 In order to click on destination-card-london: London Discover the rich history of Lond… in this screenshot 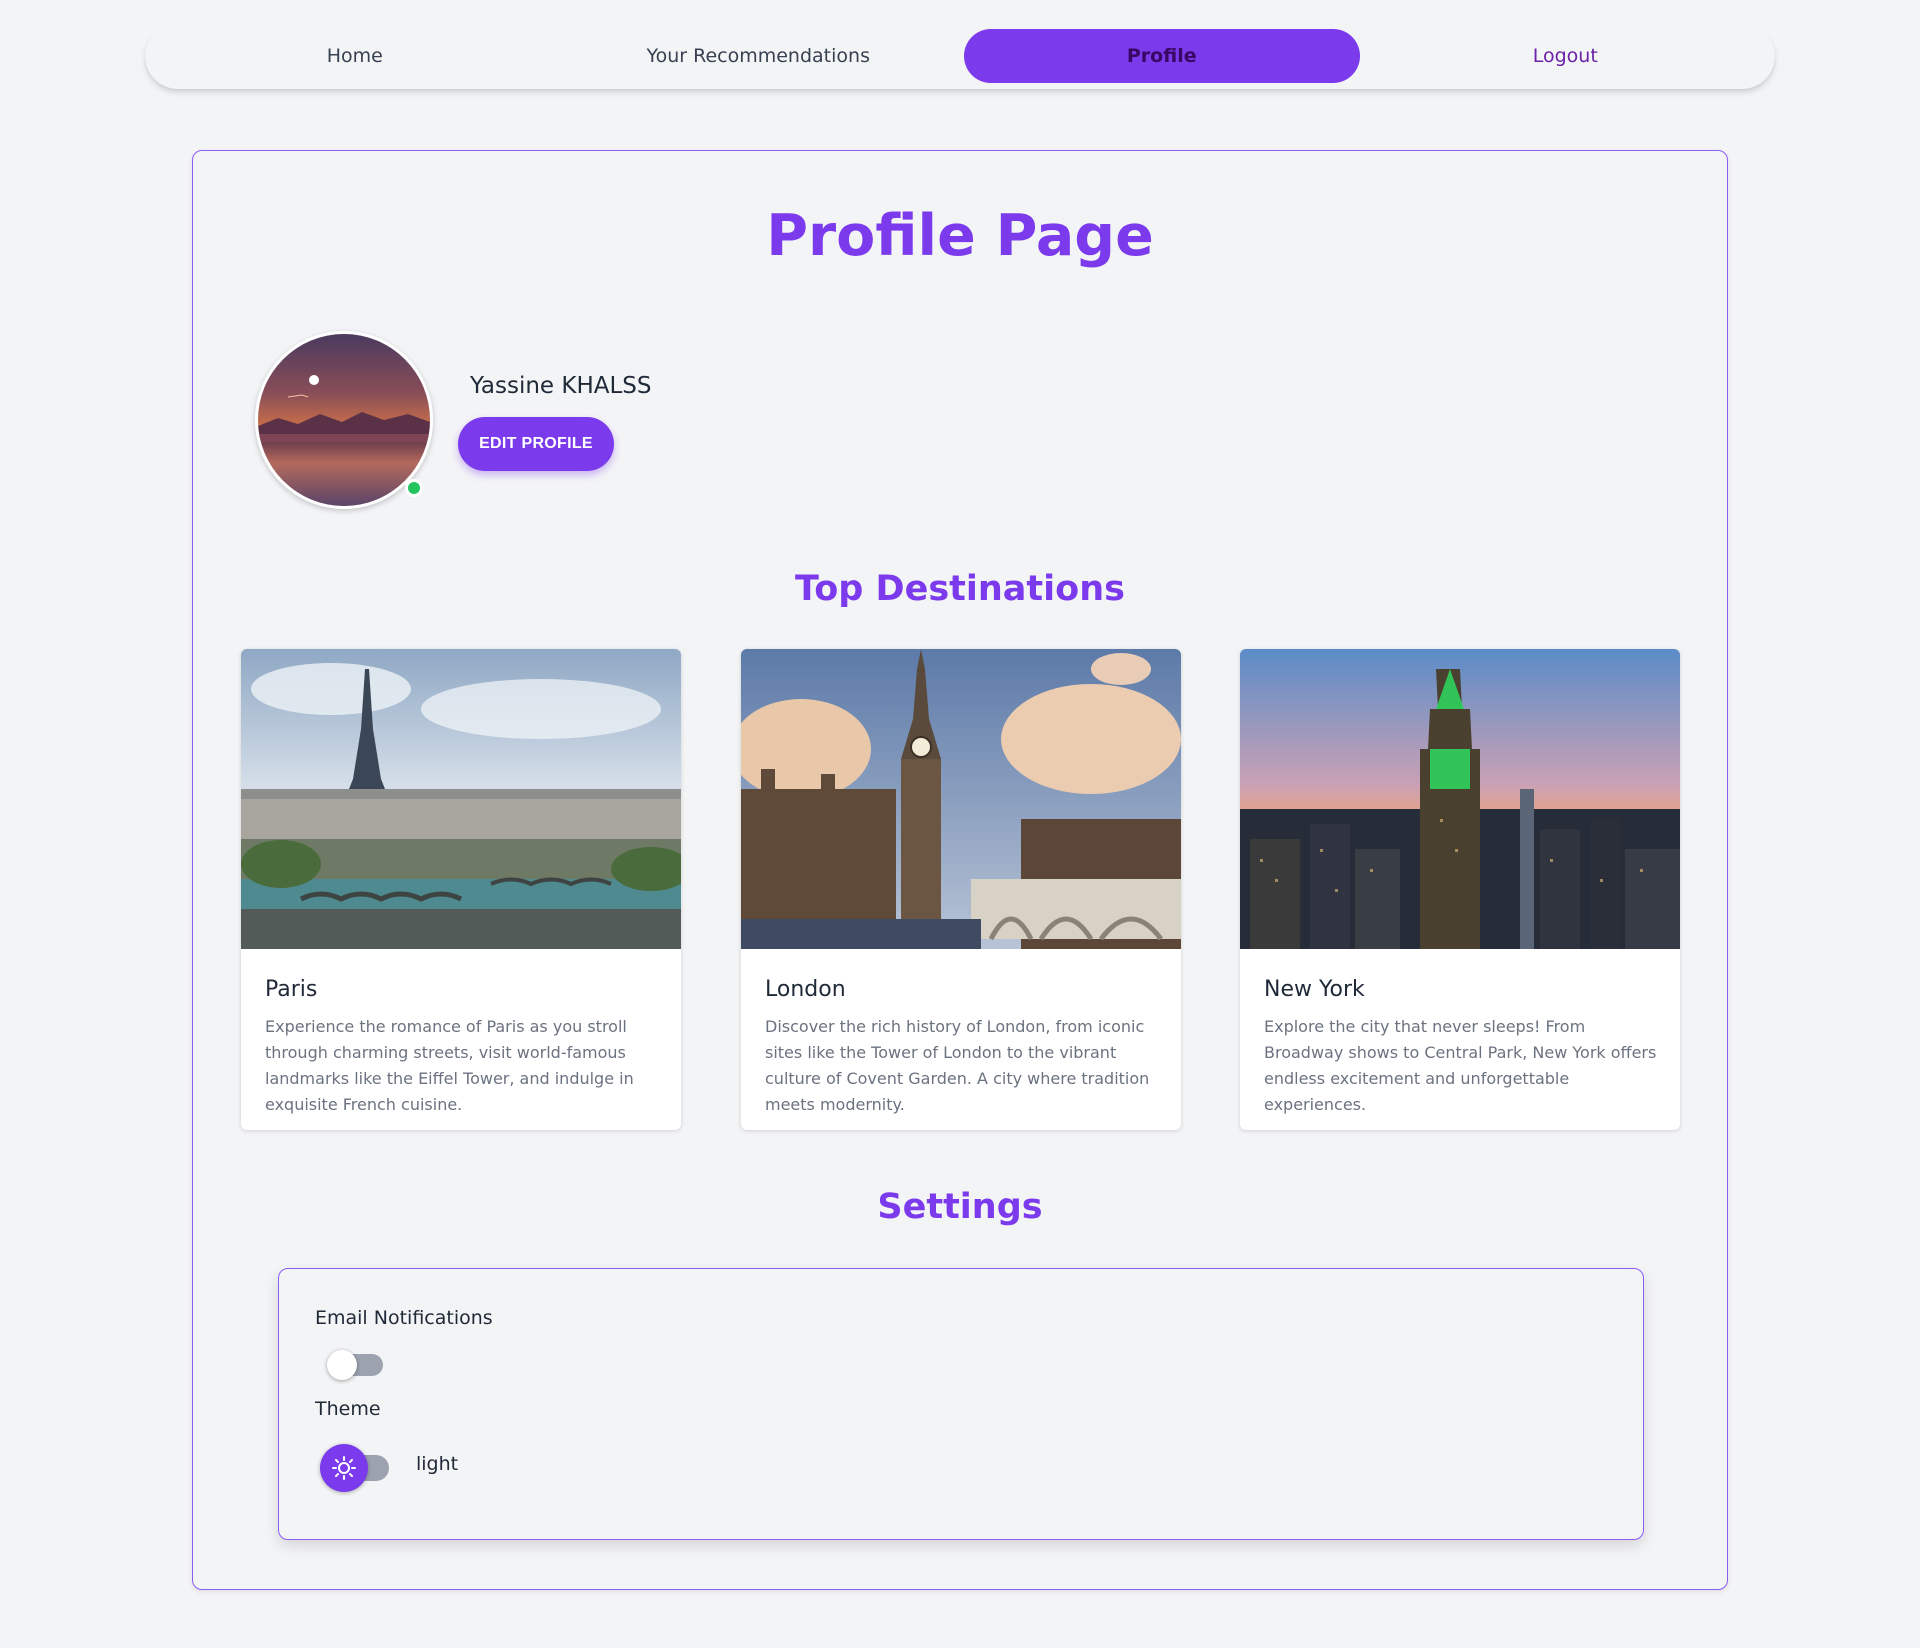, I will do `click(961, 889)`.